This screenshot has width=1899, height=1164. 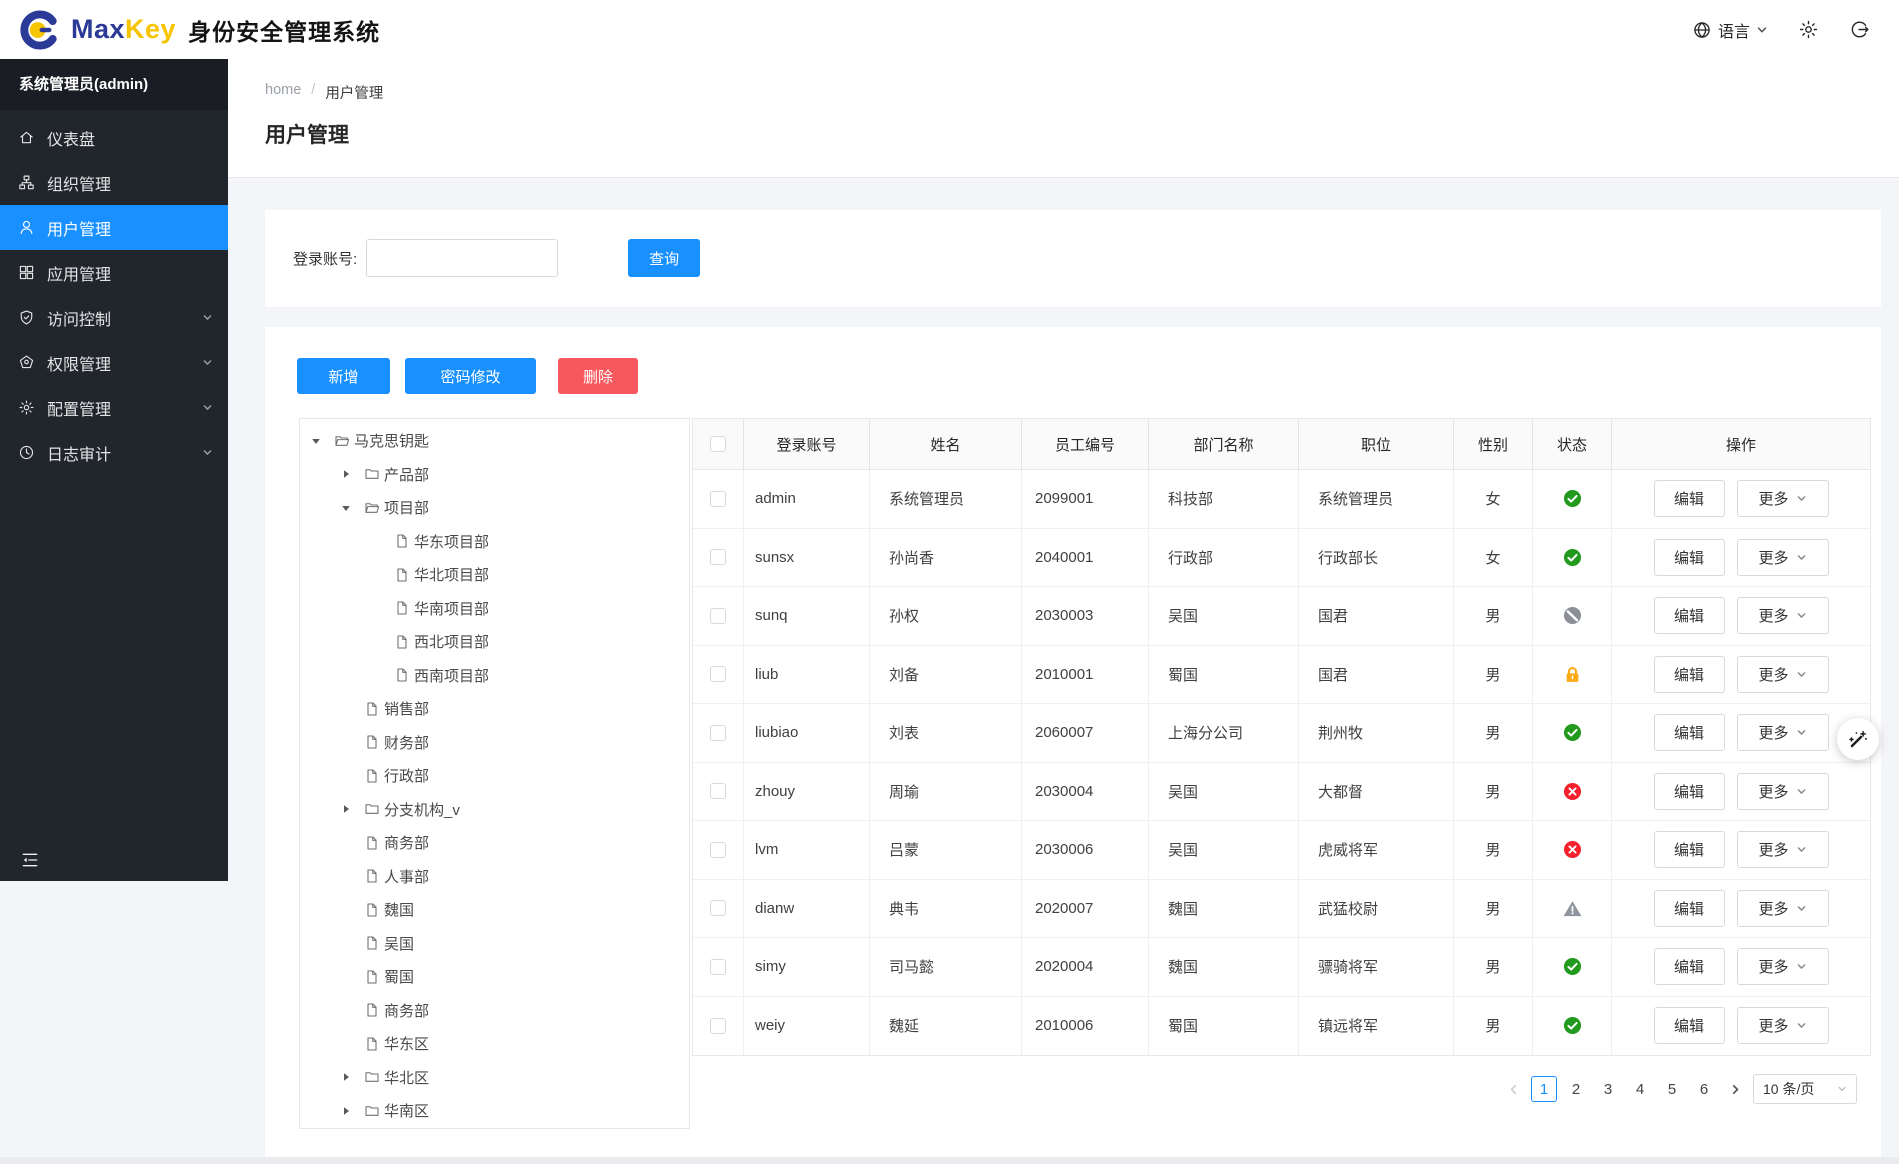 I want to click on page-2-button: 2, so click(x=1576, y=1089).